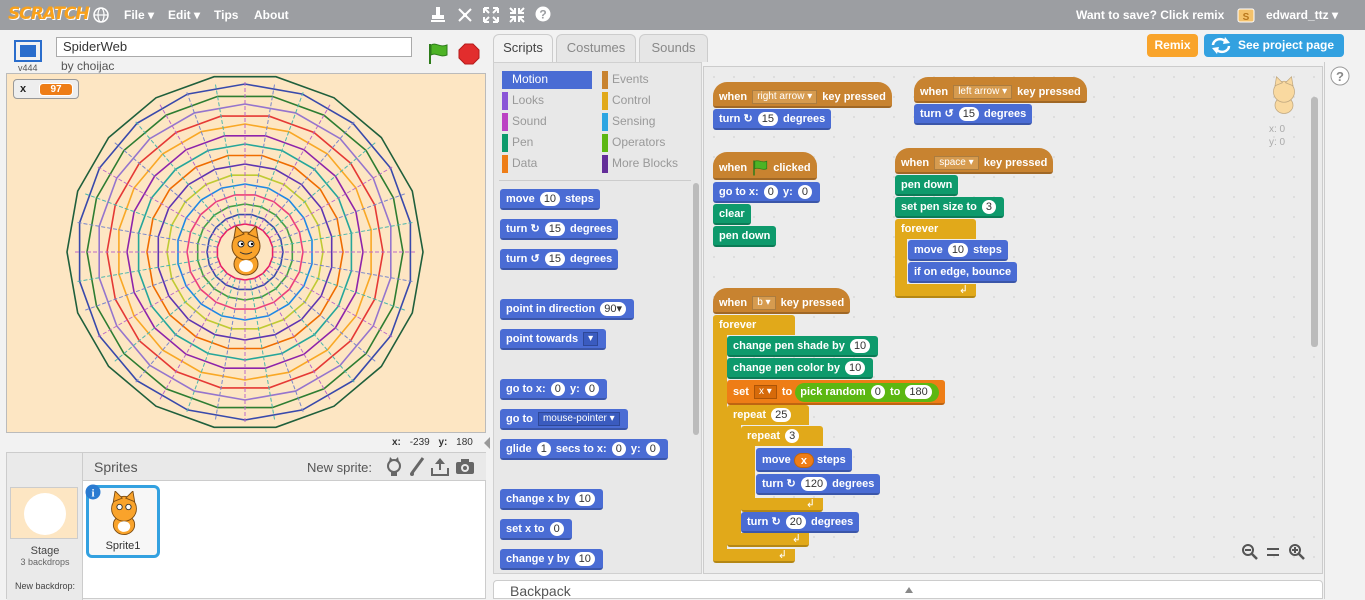 This screenshot has width=1365, height=600. Describe the element at coordinates (465, 467) in the screenshot. I see `camera-icon` at that location.